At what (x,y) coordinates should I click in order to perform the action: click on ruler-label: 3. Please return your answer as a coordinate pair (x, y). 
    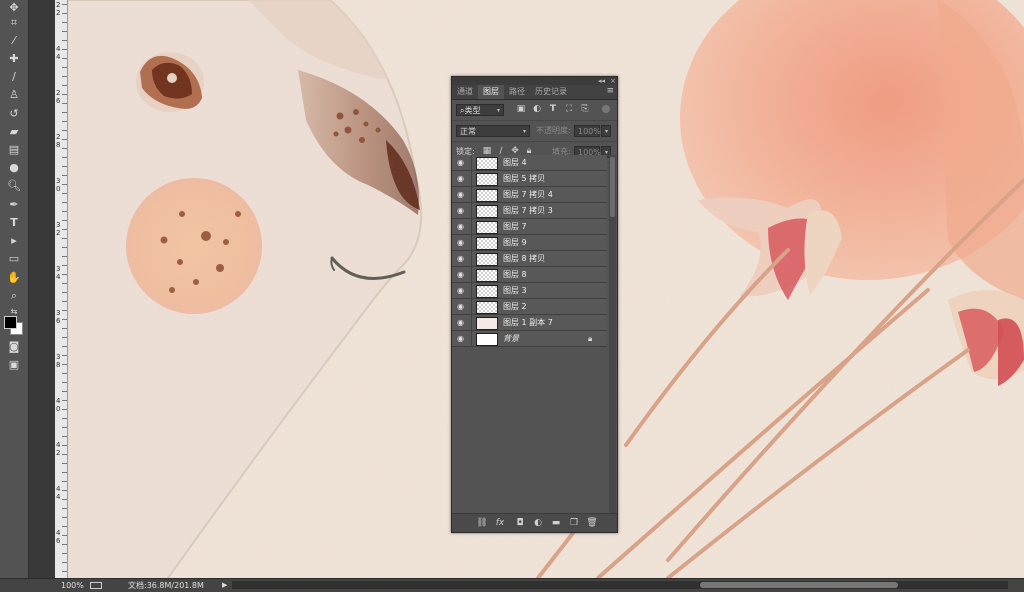
    Looking at the image, I should click on (58, 357).